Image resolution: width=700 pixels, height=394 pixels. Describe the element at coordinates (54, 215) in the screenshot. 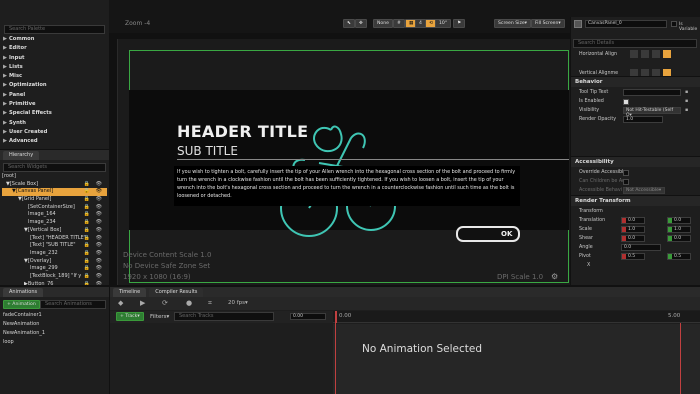

I see `hierarchy-item: Image_164 🔒 👁` at that location.